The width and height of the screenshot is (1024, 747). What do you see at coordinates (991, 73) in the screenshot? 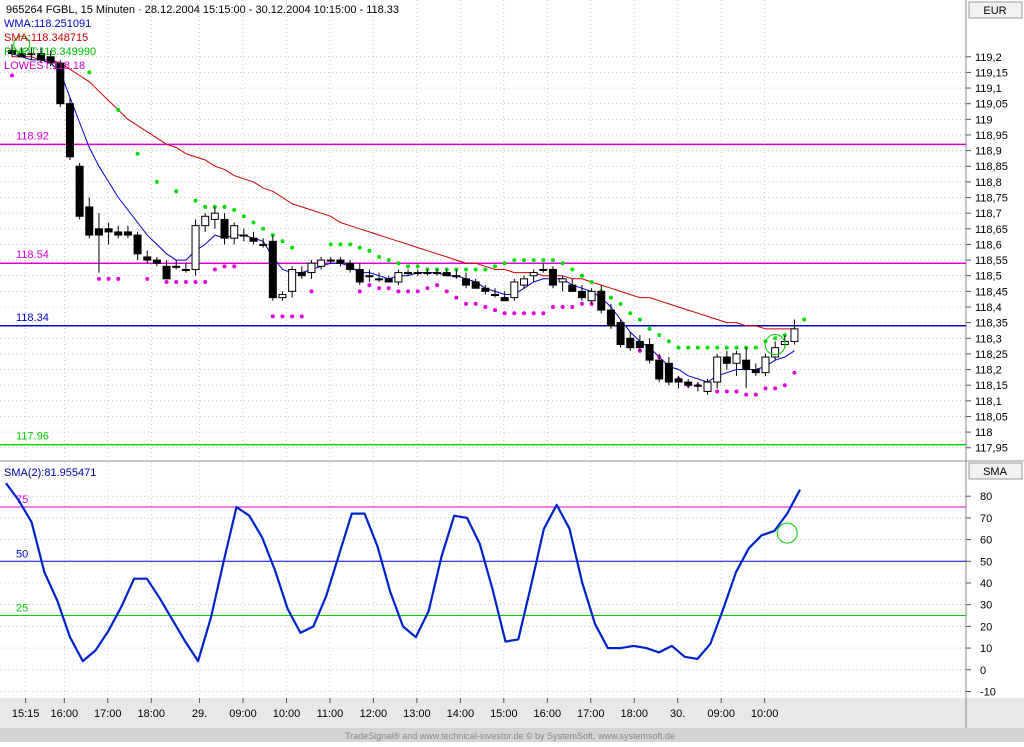
I see `price-tick-label: 119,15` at bounding box center [991, 73].